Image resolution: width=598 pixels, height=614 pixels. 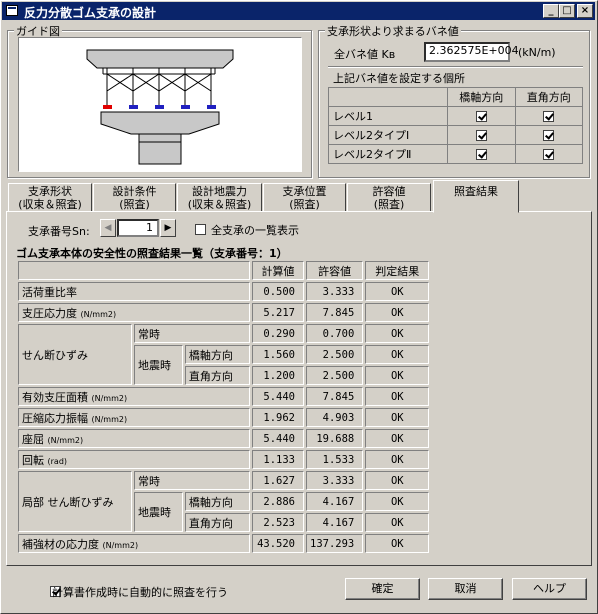 I want to click on tab-allowable: 許容値 (照査), so click(x=389, y=197).